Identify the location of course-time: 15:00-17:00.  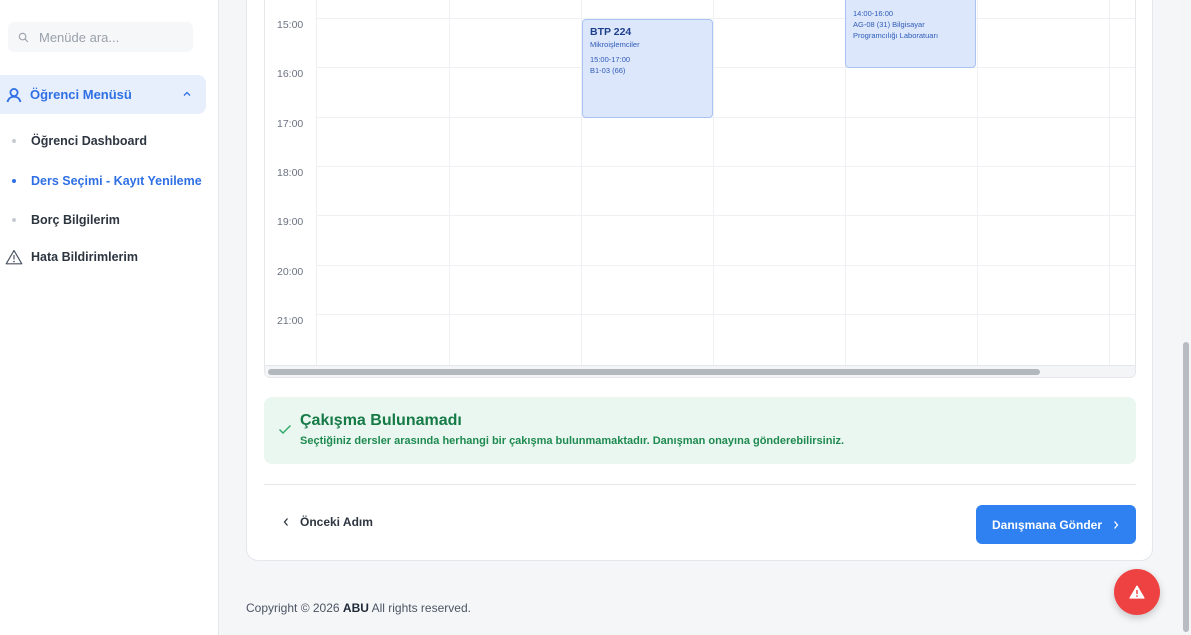
(610, 59).